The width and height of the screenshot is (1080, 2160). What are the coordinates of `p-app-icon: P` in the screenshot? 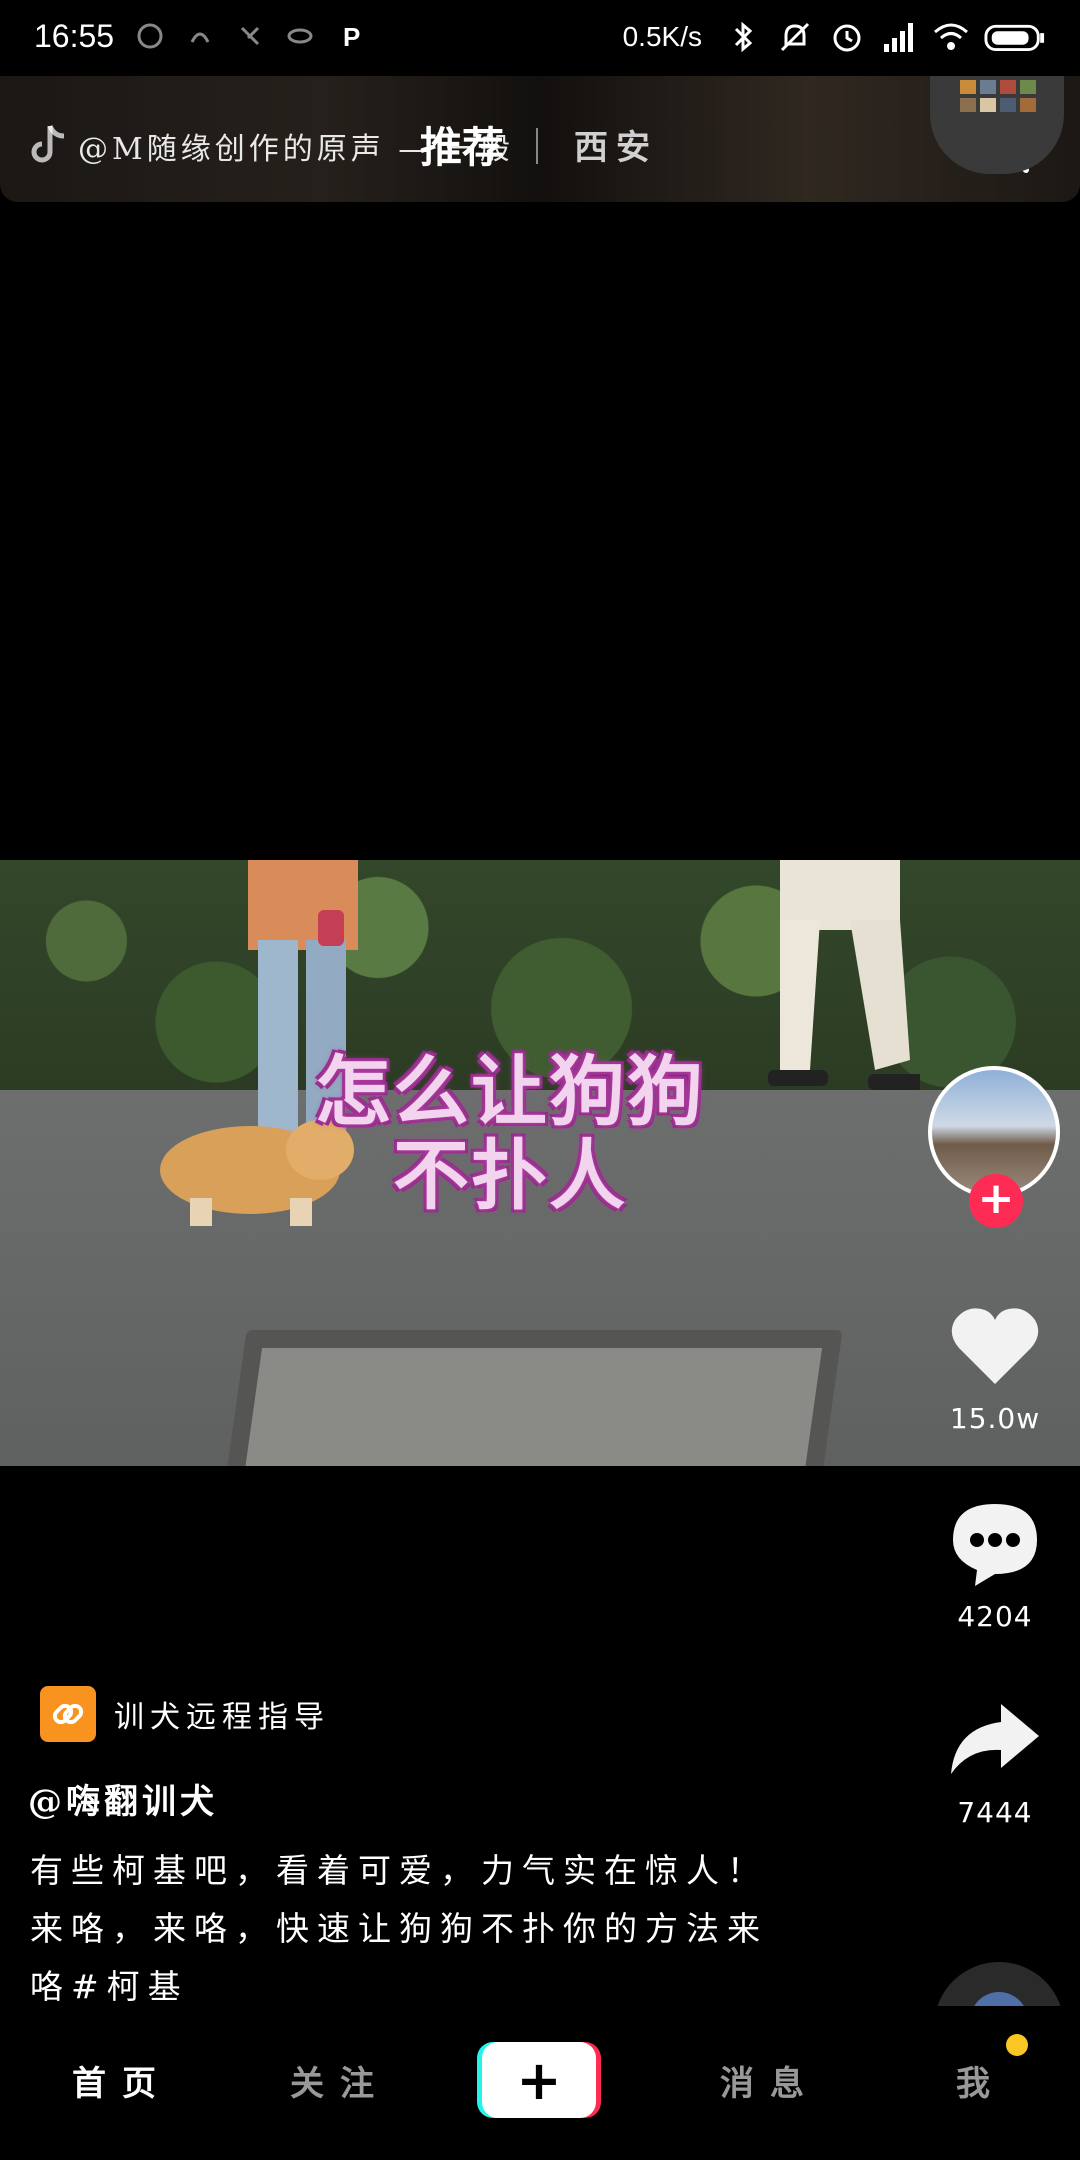 It's located at (350, 36).